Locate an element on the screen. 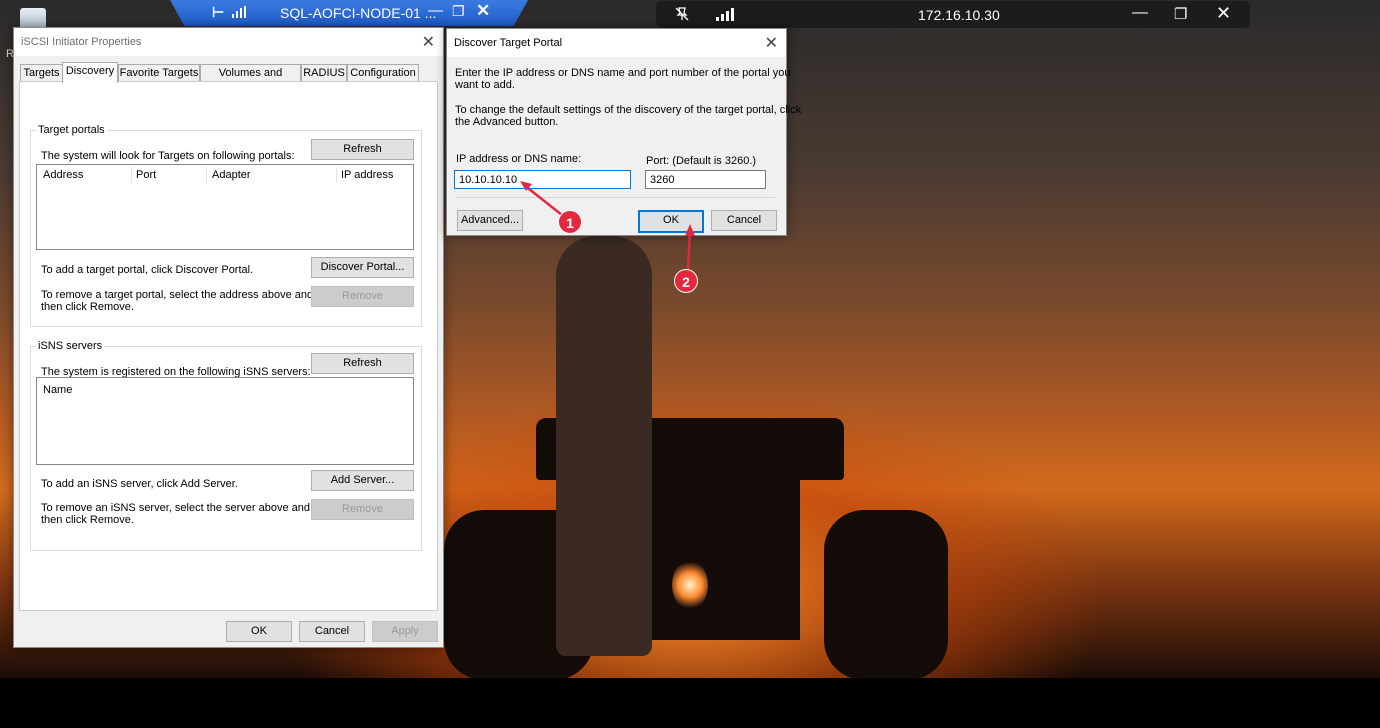  advanced-hint-line2: the Advanced button. is located at coordinates (507, 122).